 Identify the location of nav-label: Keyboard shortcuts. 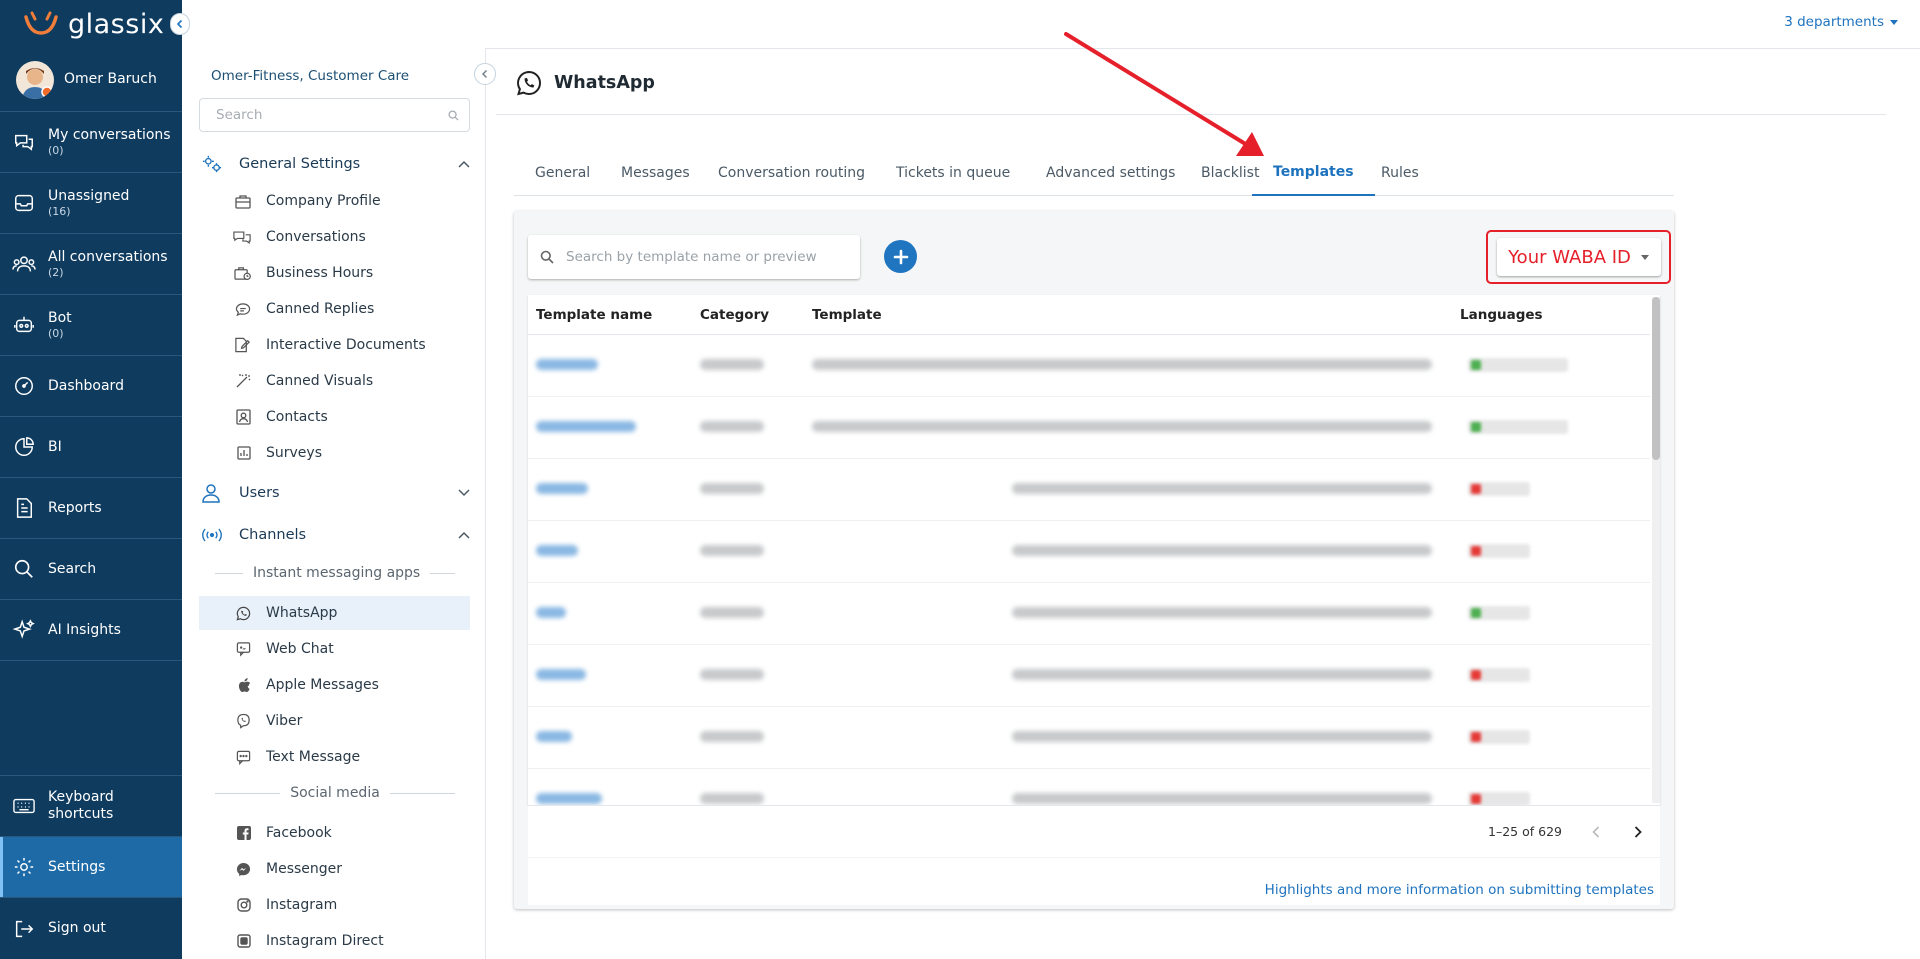
(81, 805).